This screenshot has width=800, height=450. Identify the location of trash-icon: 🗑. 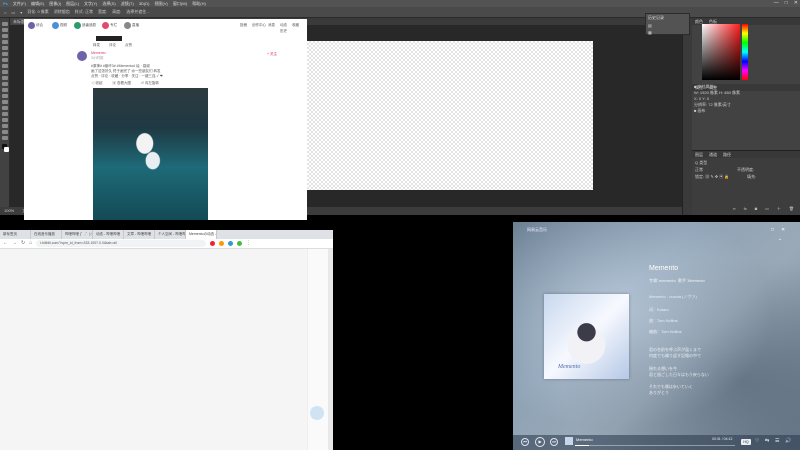
(791, 210).